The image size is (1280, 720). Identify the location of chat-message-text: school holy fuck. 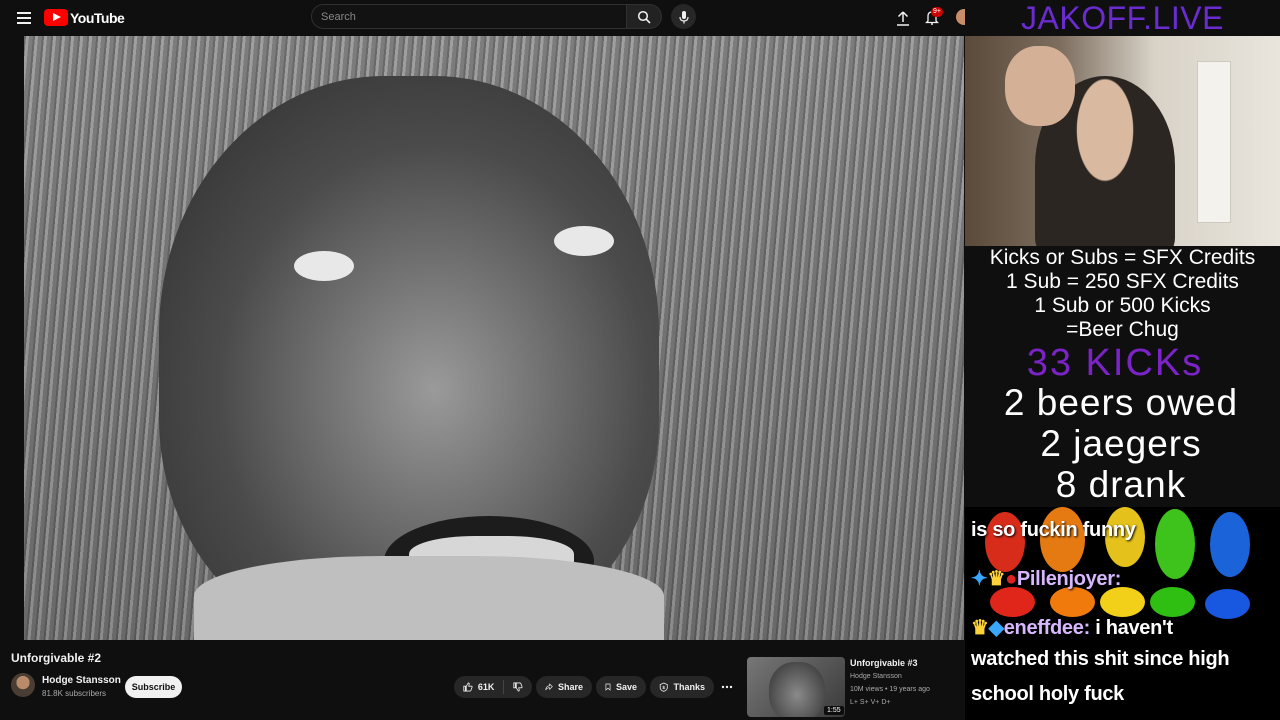
(1048, 694).